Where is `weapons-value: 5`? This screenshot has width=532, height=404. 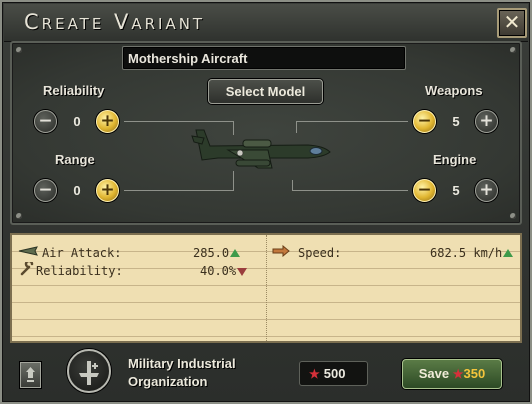 weapons-value: 5 is located at coordinates (456, 121).